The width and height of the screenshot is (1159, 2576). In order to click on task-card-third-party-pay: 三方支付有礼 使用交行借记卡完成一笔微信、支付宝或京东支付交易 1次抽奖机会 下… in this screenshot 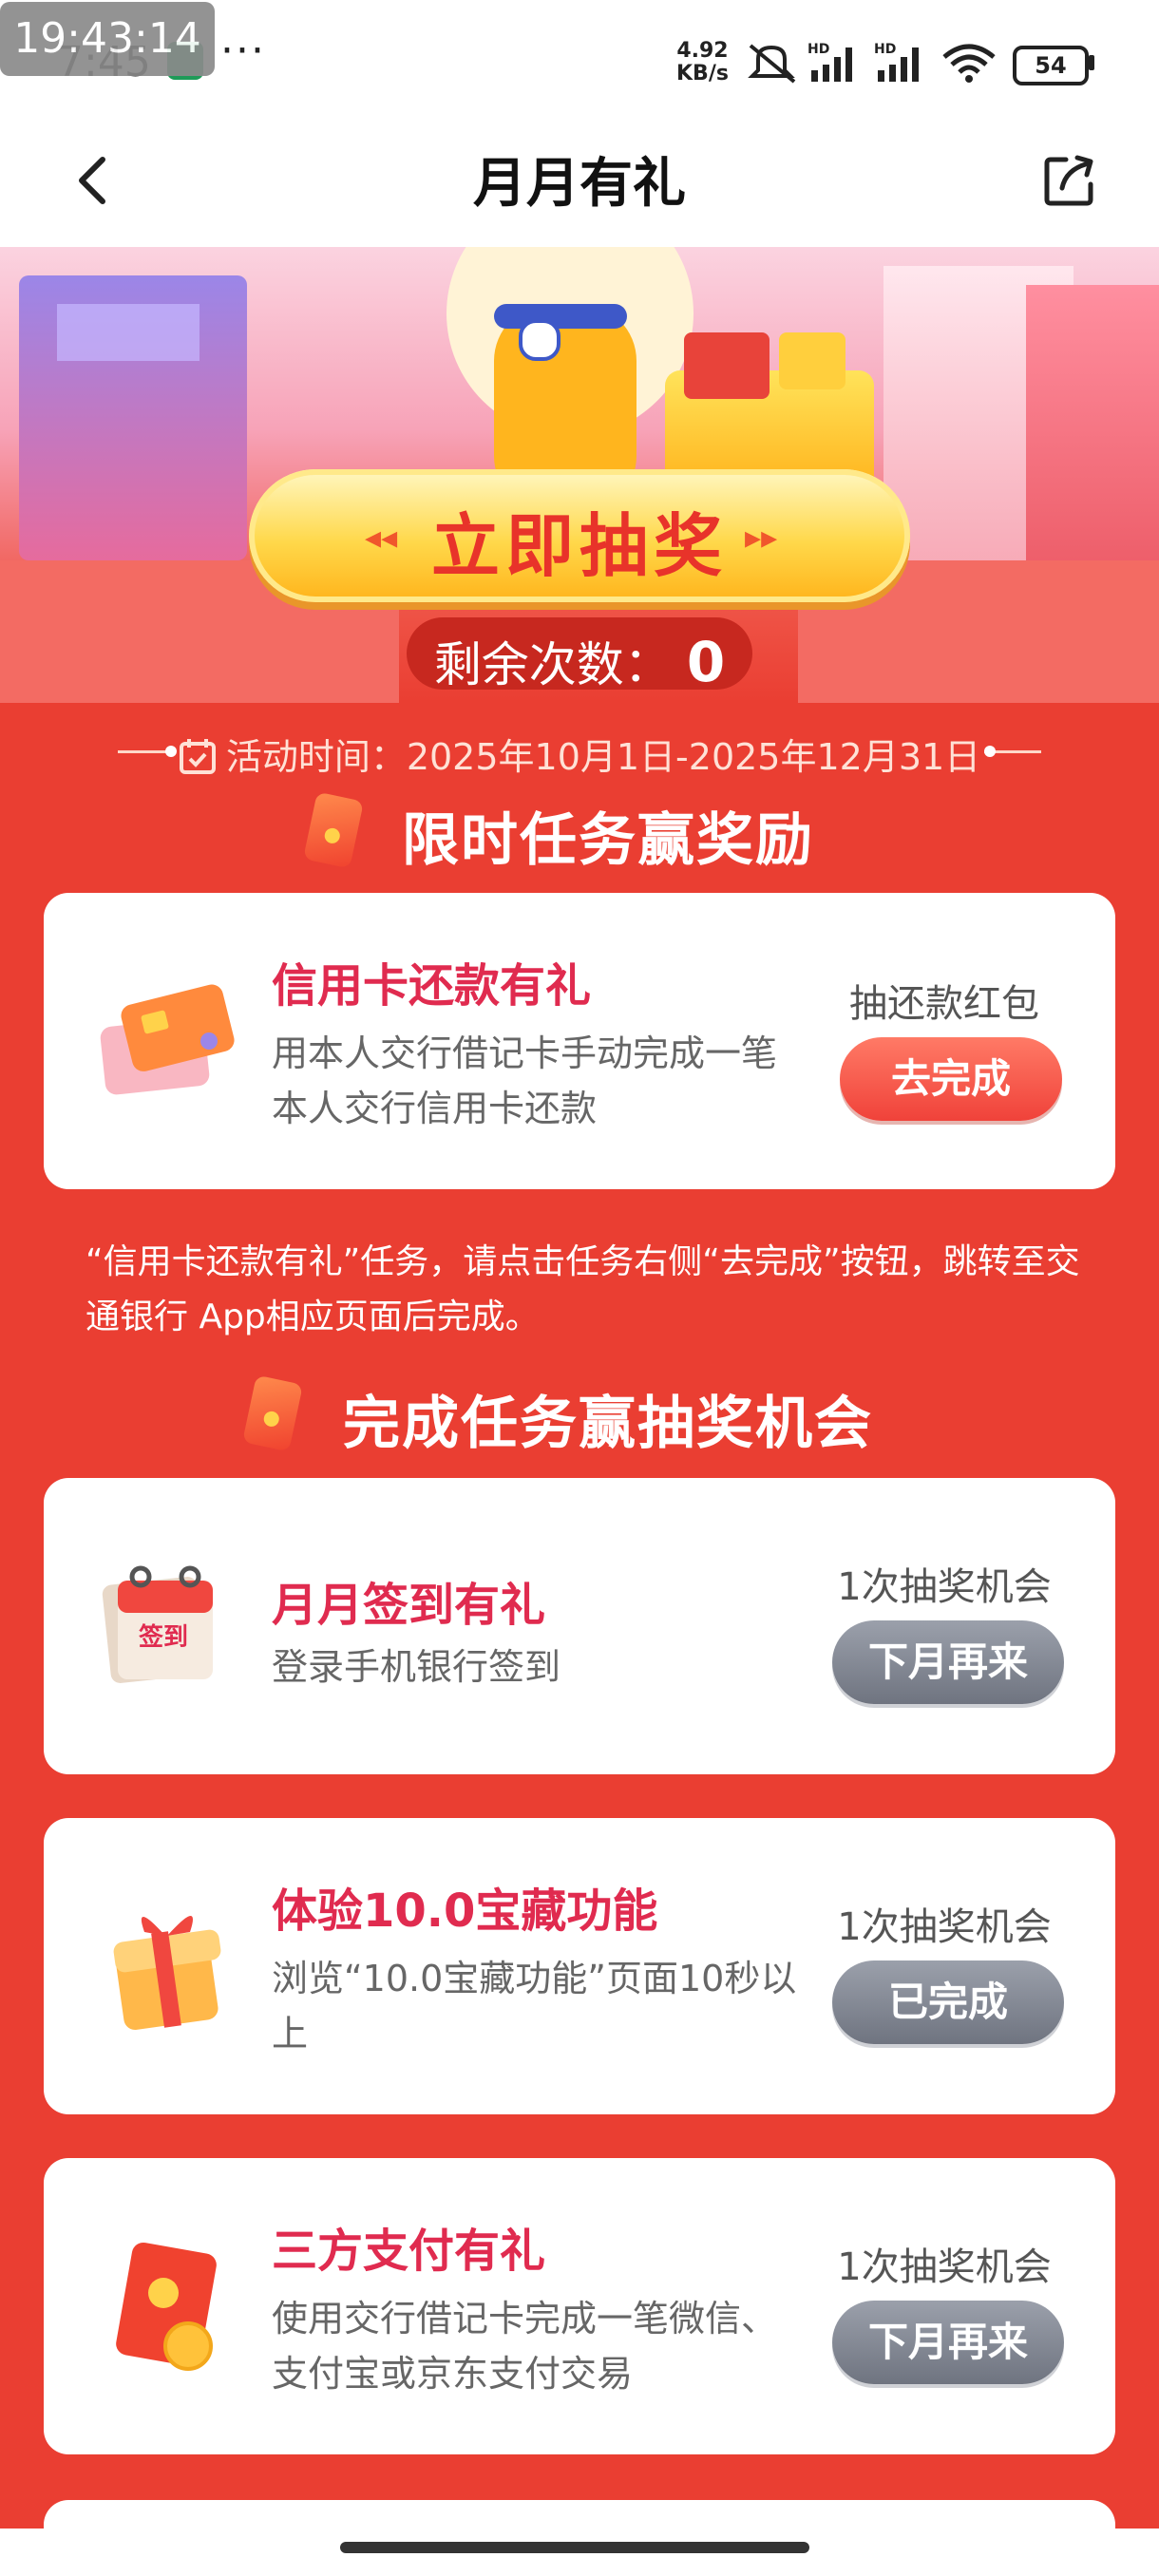, I will do `click(579, 2306)`.